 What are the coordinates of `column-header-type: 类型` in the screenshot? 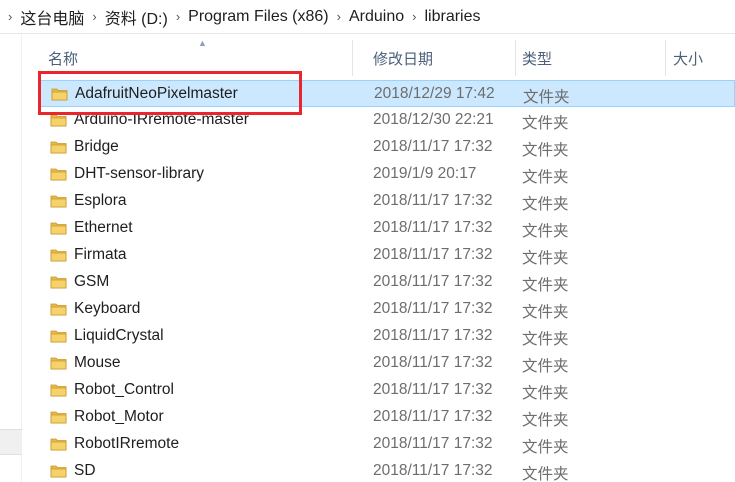 It's located at (537, 58).